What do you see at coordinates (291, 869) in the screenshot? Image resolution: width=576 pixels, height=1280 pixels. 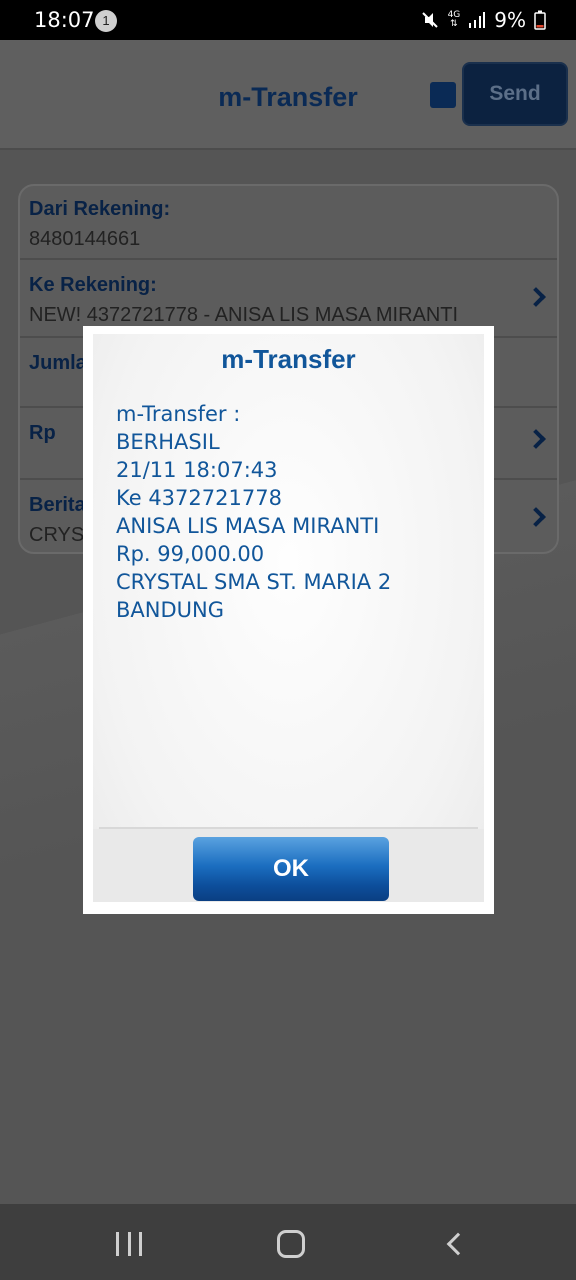 I see `ok-button: OK` at bounding box center [291, 869].